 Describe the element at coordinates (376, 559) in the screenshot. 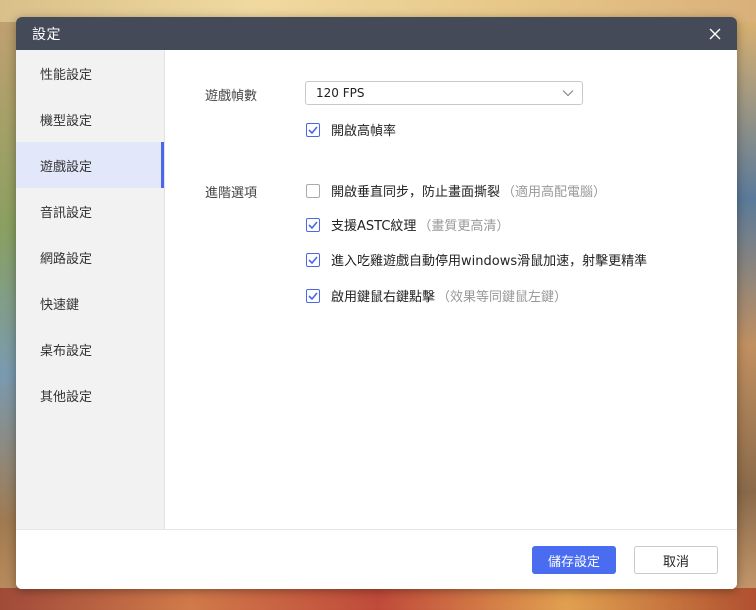

I see `dialog-footer: 儲存設定 取消` at that location.